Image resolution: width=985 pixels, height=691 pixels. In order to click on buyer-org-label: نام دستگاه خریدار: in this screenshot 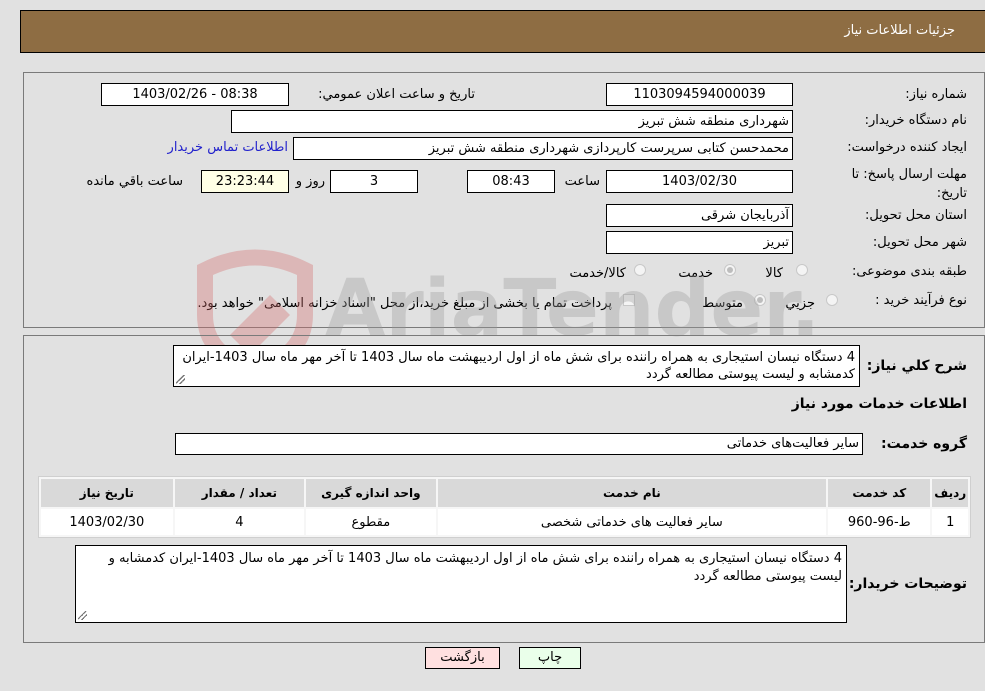, I will do `click(915, 120)`.